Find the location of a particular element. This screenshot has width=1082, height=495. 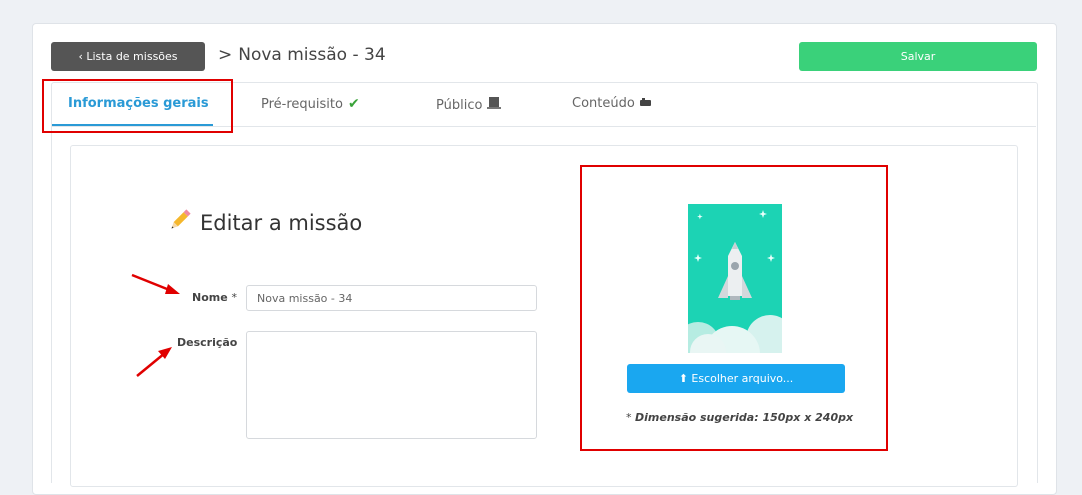

check-icon: ✔ is located at coordinates (353, 104).